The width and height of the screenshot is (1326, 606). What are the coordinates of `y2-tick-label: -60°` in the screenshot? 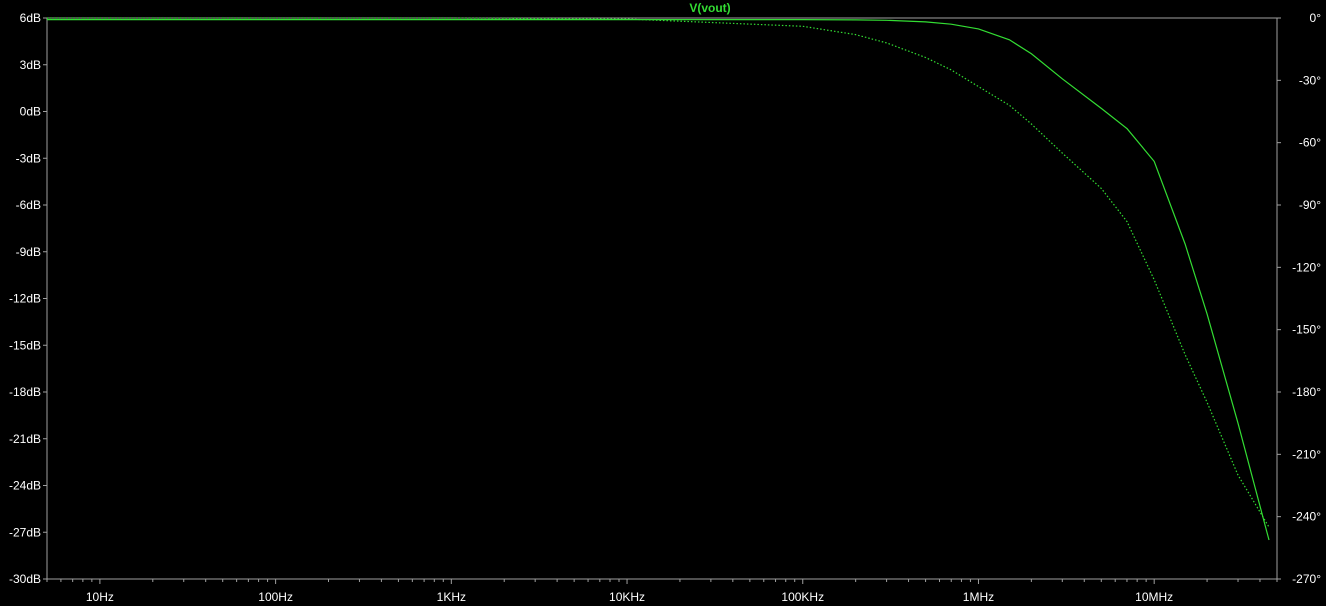 It's located at (1310, 143).